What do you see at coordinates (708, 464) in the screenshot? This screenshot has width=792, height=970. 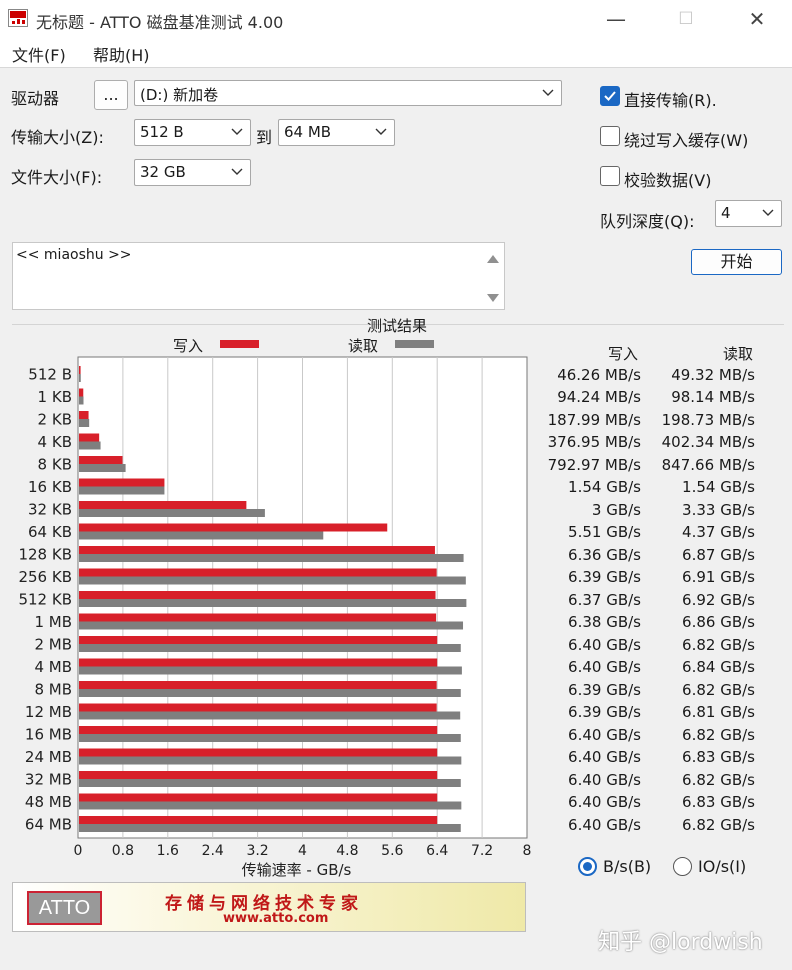 I see `read-result-value: 847.66 MB/s` at bounding box center [708, 464].